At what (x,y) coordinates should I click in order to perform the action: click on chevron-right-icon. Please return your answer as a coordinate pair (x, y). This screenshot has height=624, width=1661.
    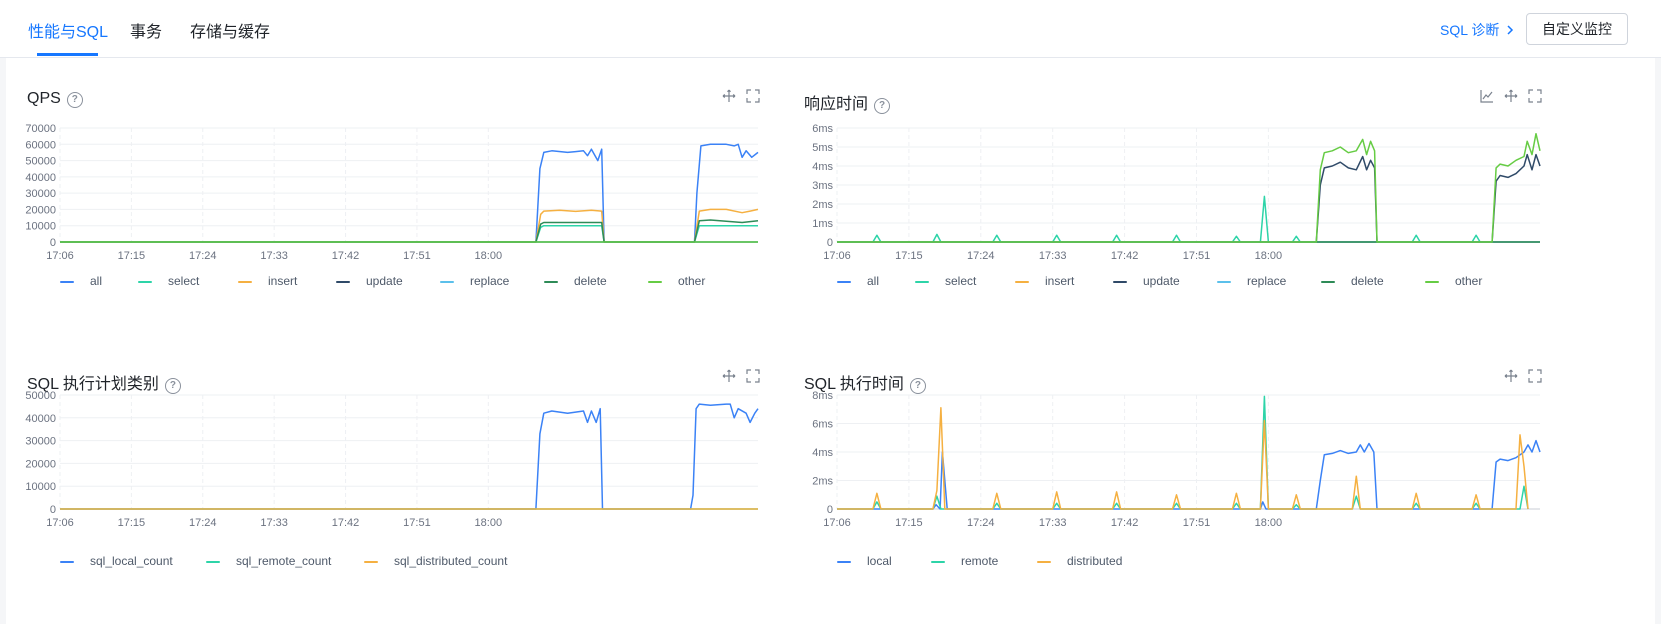
    Looking at the image, I should click on (1510, 30).